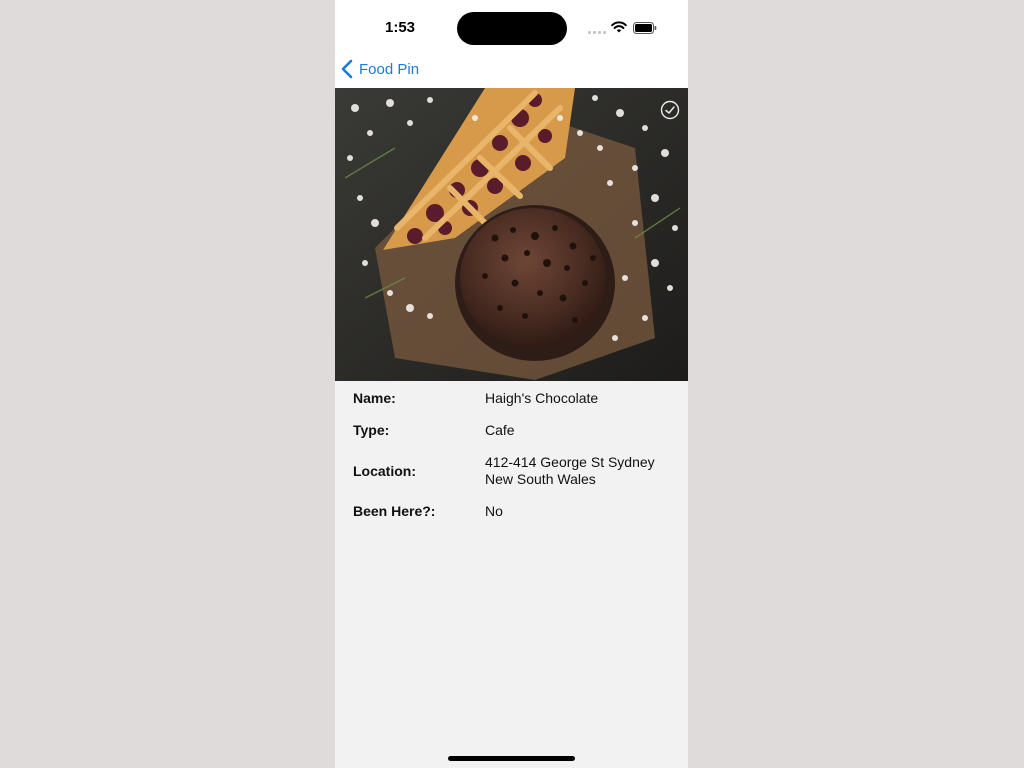 Image resolution: width=1024 pixels, height=768 pixels. Describe the element at coordinates (511, 69) in the screenshot. I see `navigation-bar: Food Pin` at that location.